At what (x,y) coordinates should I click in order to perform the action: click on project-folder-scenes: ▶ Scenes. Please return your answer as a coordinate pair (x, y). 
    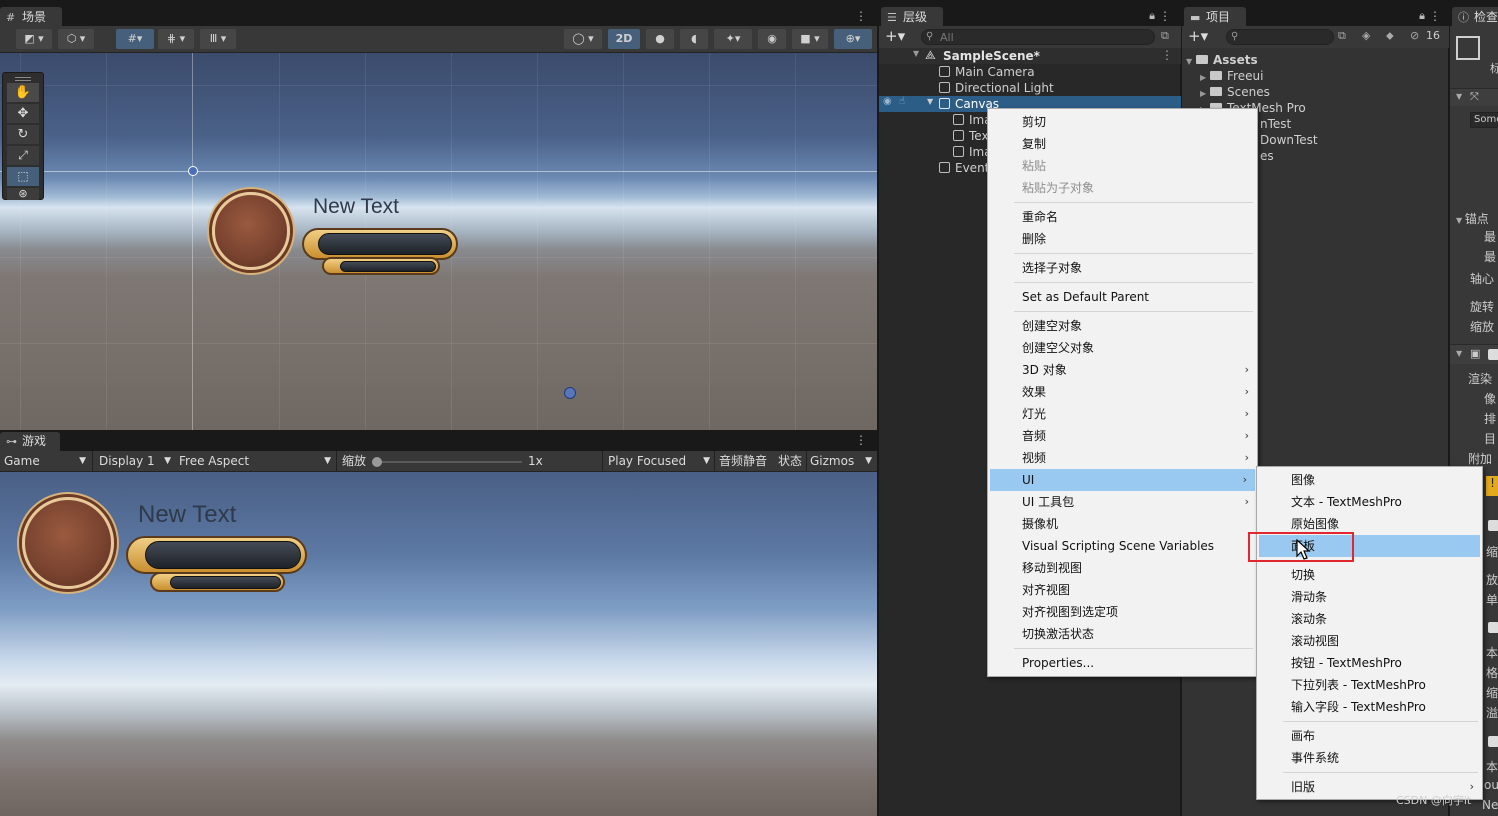
    Looking at the image, I should click on (1235, 92).